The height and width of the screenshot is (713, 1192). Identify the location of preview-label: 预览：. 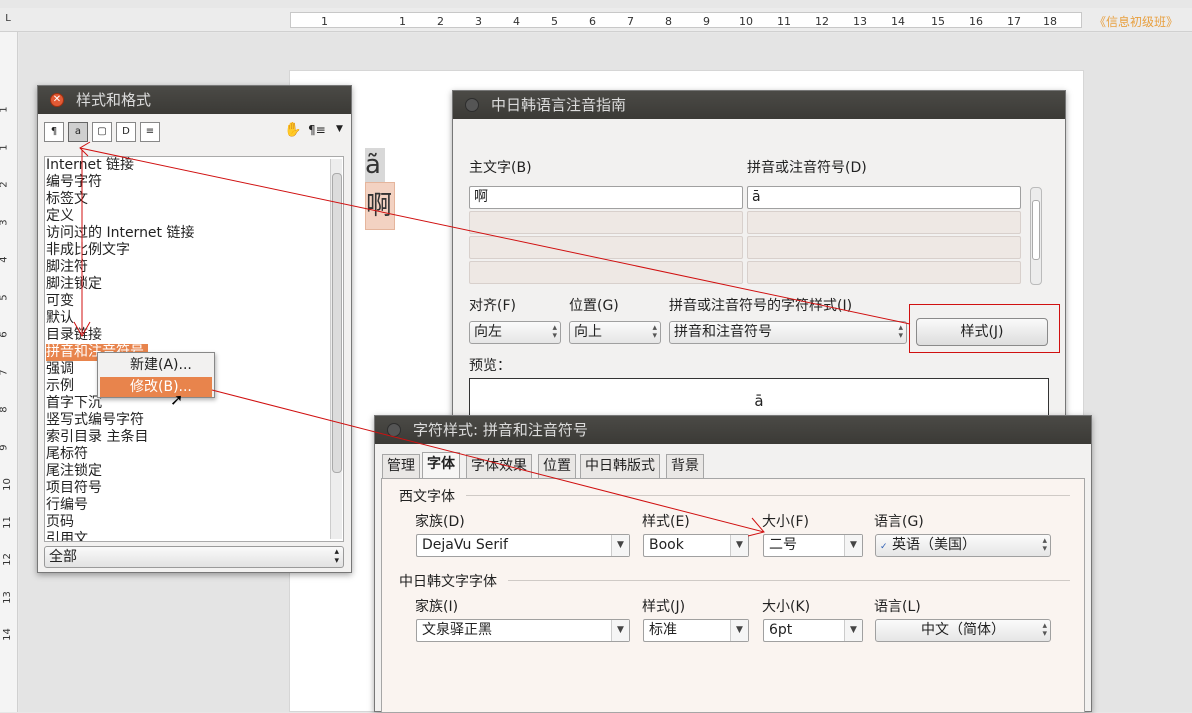
(490, 366).